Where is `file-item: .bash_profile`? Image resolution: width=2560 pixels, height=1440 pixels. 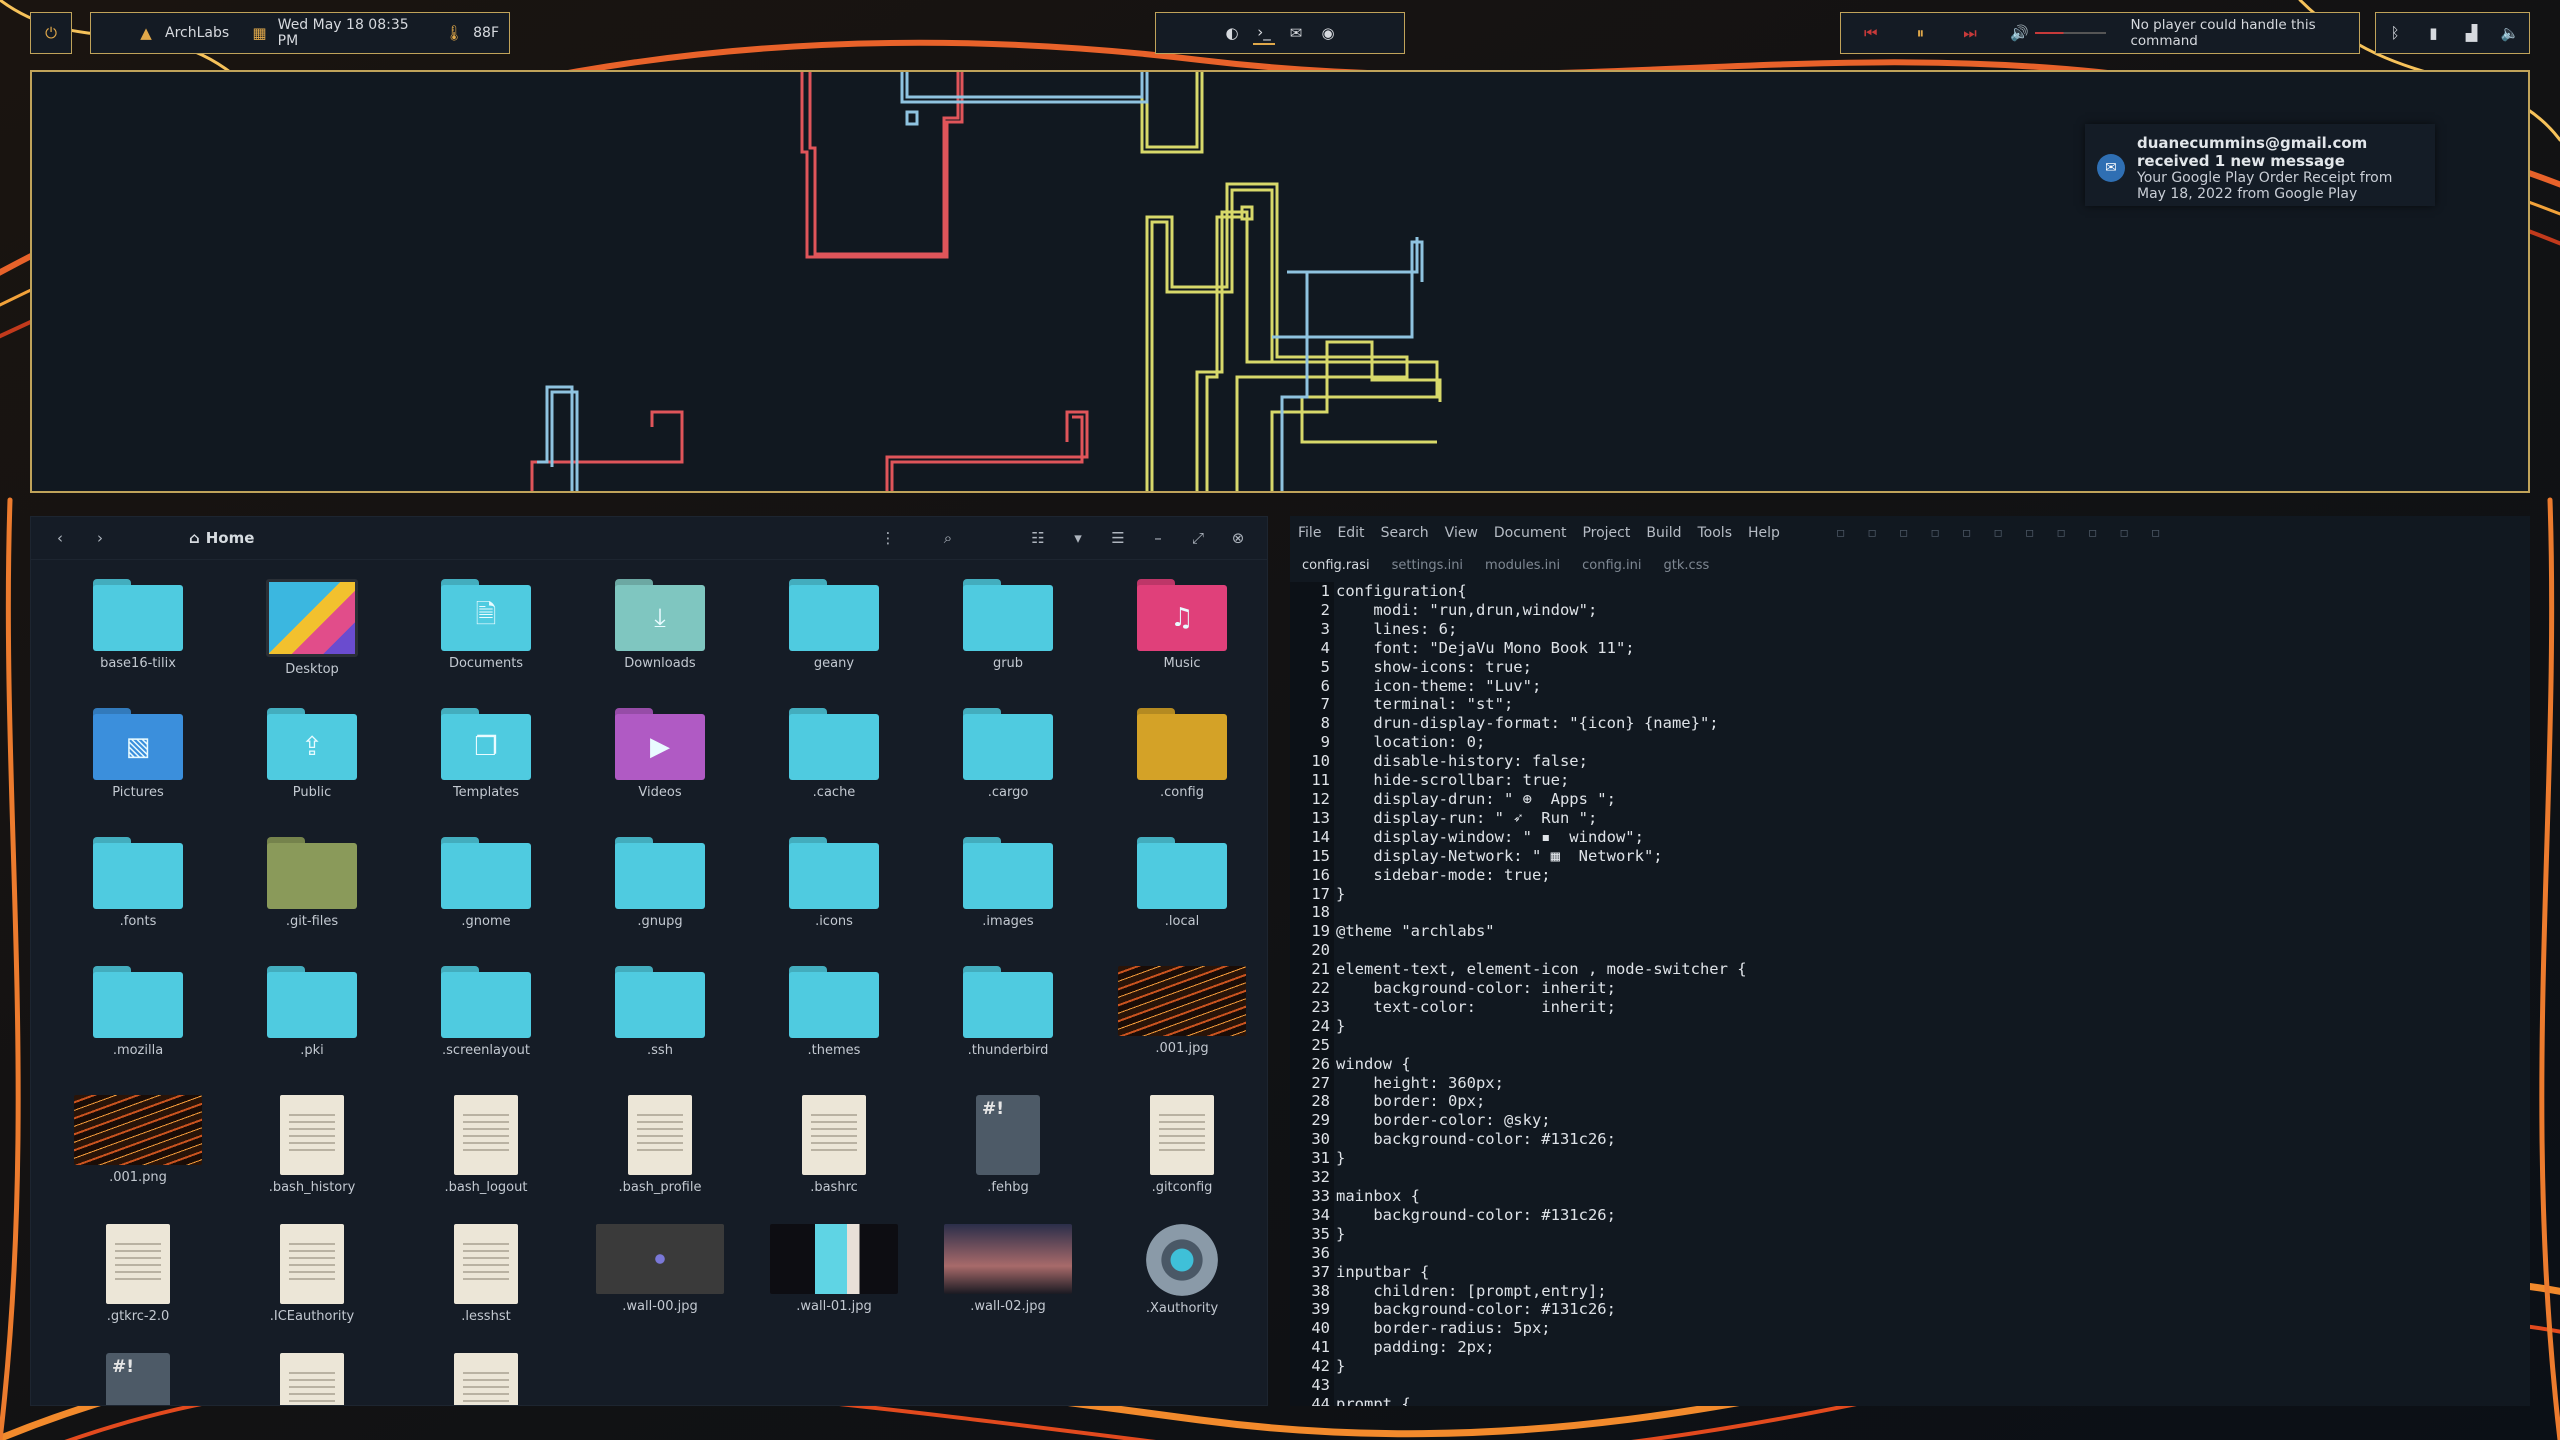 file-item: .bash_profile is located at coordinates (660, 1159).